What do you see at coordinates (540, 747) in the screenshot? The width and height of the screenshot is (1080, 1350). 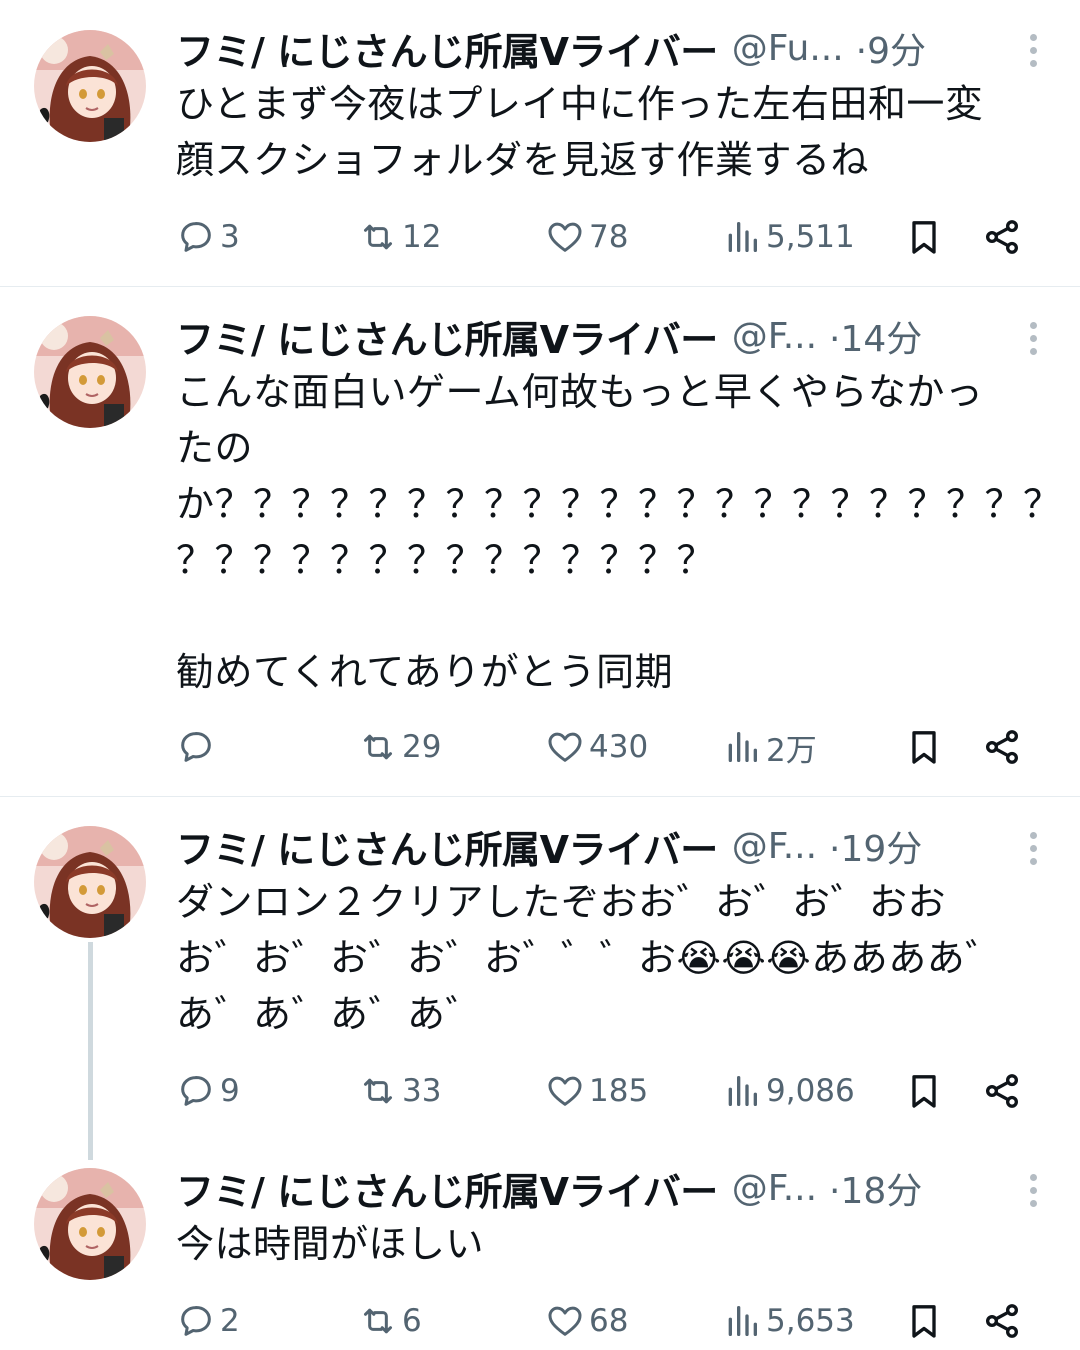 I see `action-bar: 29 430 2万` at bounding box center [540, 747].